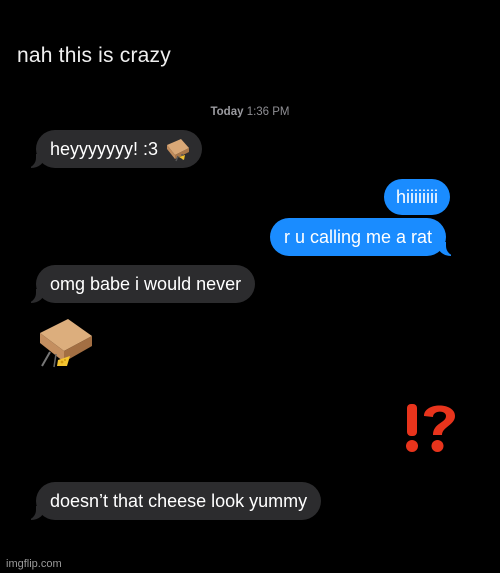  I want to click on message-bubble-received: doesn’t that cheese look yummy, so click(173, 501).